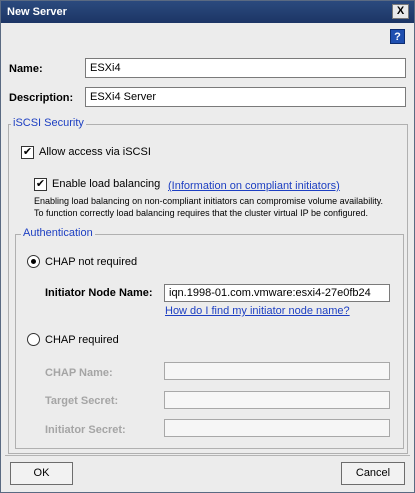 The height and width of the screenshot is (493, 415). What do you see at coordinates (79, 373) in the screenshot?
I see `chap-name-label: CHAP Name:` at bounding box center [79, 373].